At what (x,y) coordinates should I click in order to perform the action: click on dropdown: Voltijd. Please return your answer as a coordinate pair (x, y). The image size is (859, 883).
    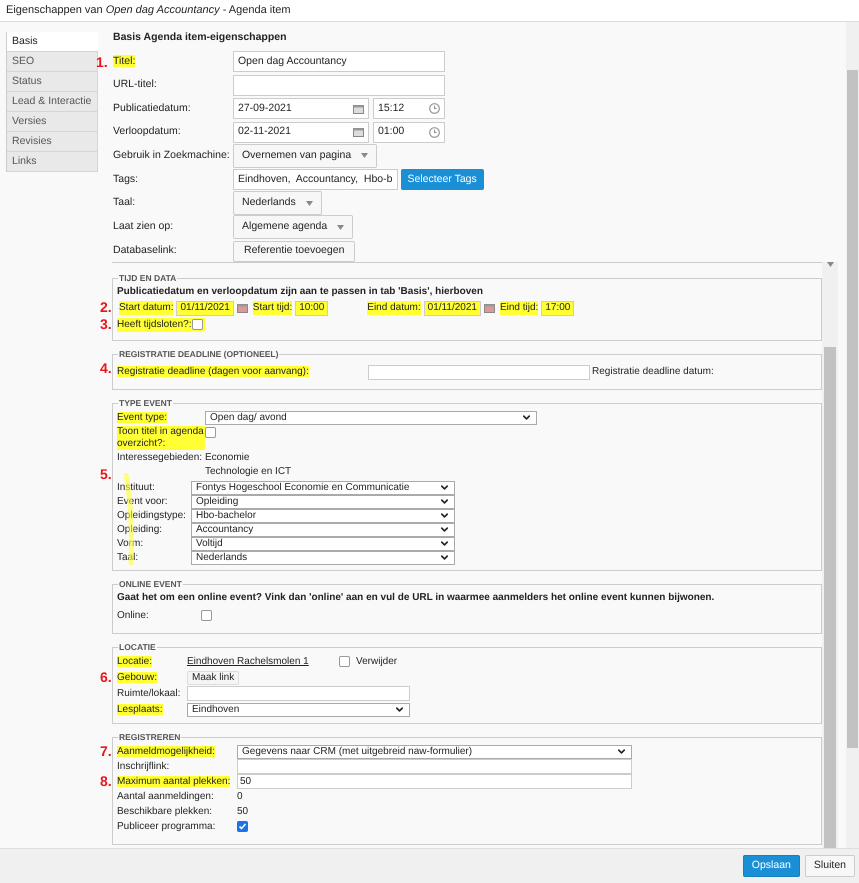
    Looking at the image, I should click on (323, 543).